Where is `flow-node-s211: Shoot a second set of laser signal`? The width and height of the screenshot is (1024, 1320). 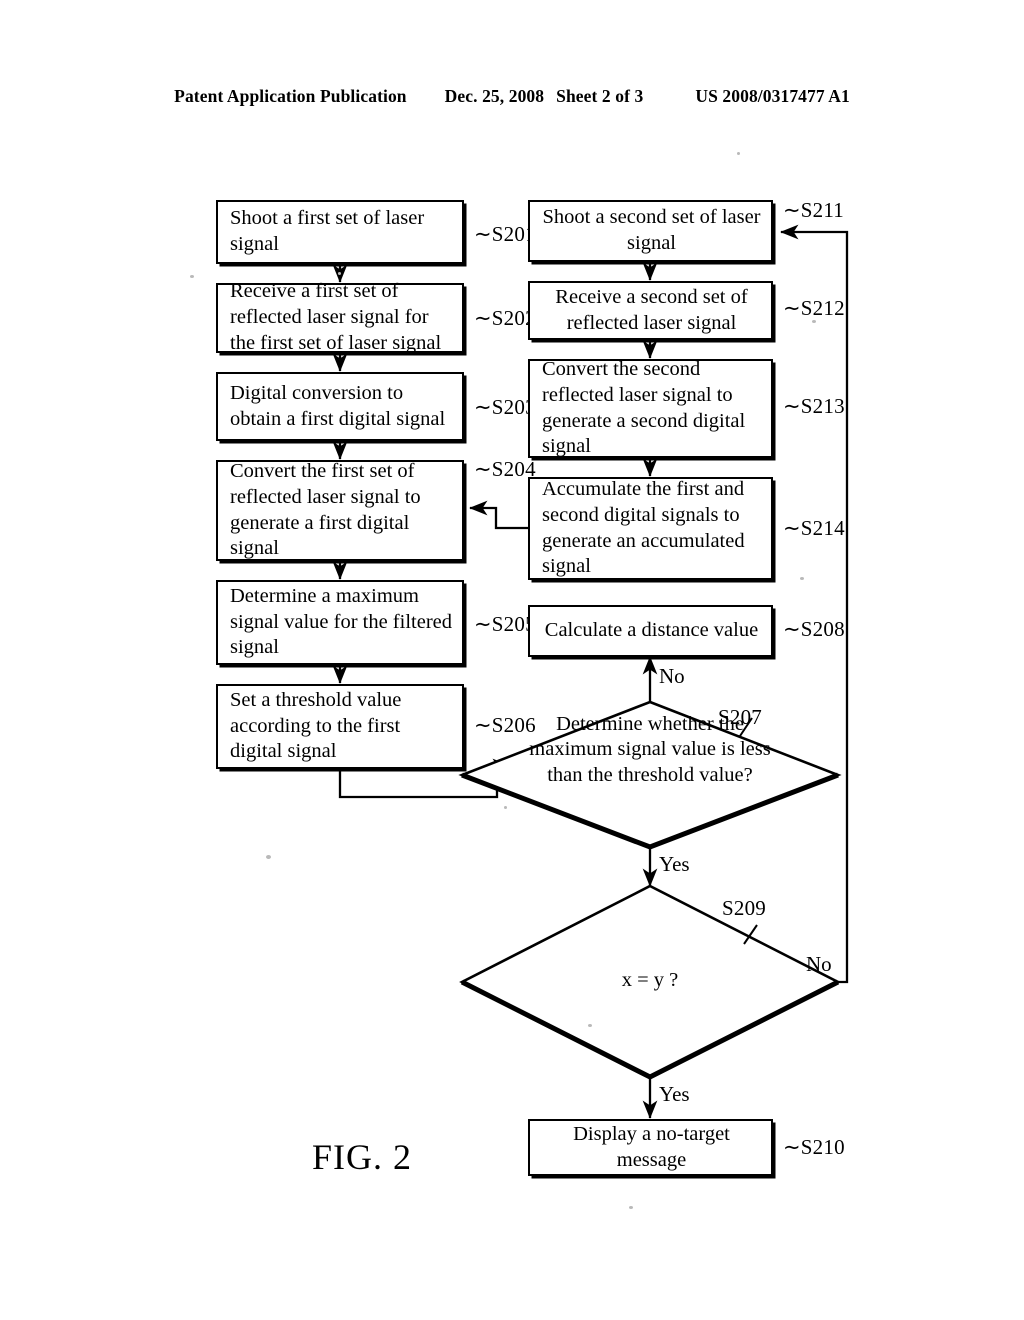 flow-node-s211: Shoot a second set of laser signal is located at coordinates (650, 231).